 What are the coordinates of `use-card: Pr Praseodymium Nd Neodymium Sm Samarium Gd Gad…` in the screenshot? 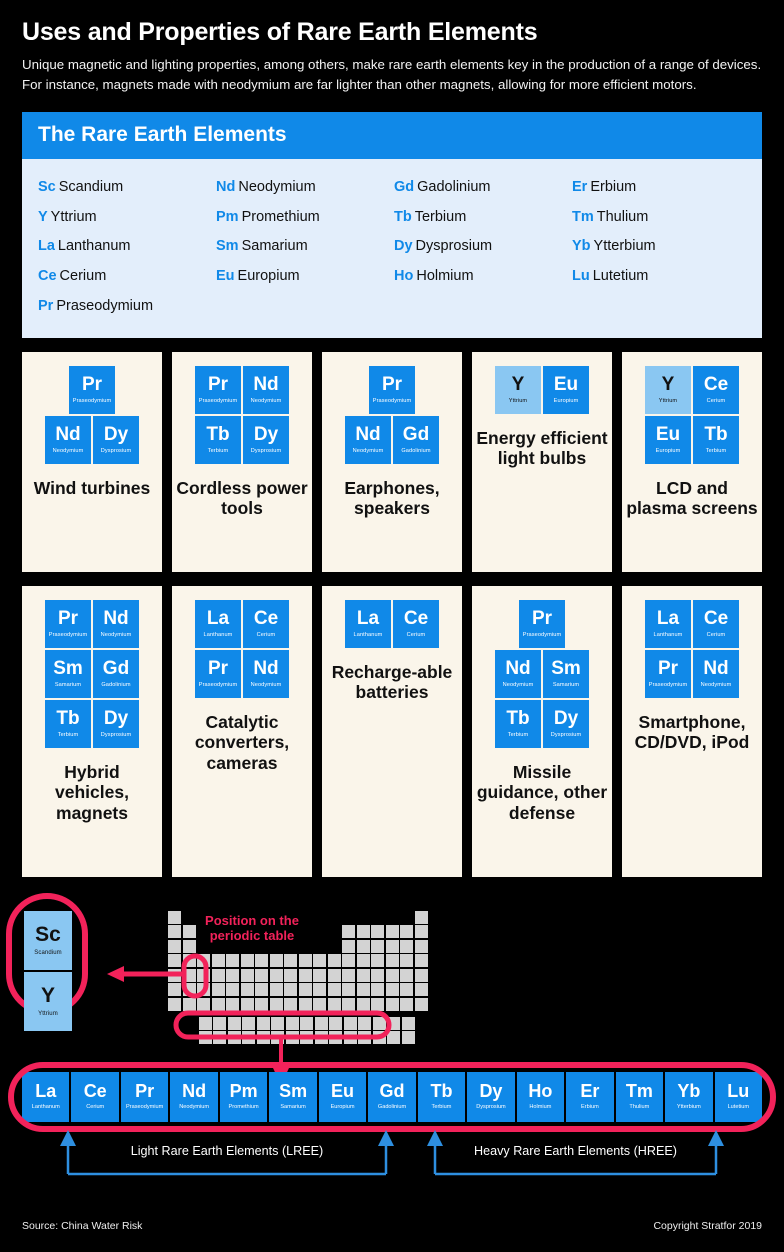 It's located at (92, 731).